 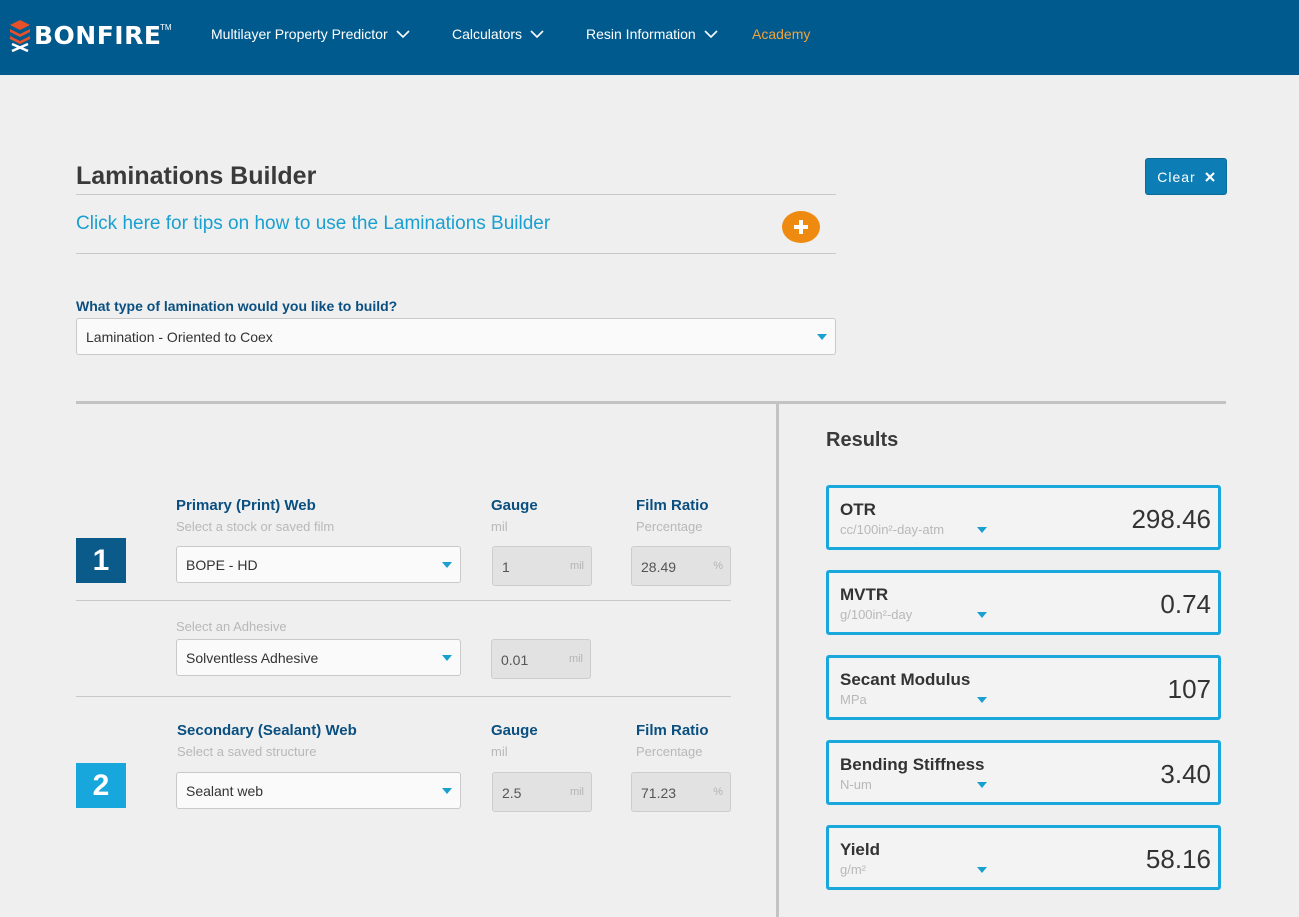 What do you see at coordinates (1023, 857) in the screenshot?
I see `result-card-yield: Yield g/m² 58.16` at bounding box center [1023, 857].